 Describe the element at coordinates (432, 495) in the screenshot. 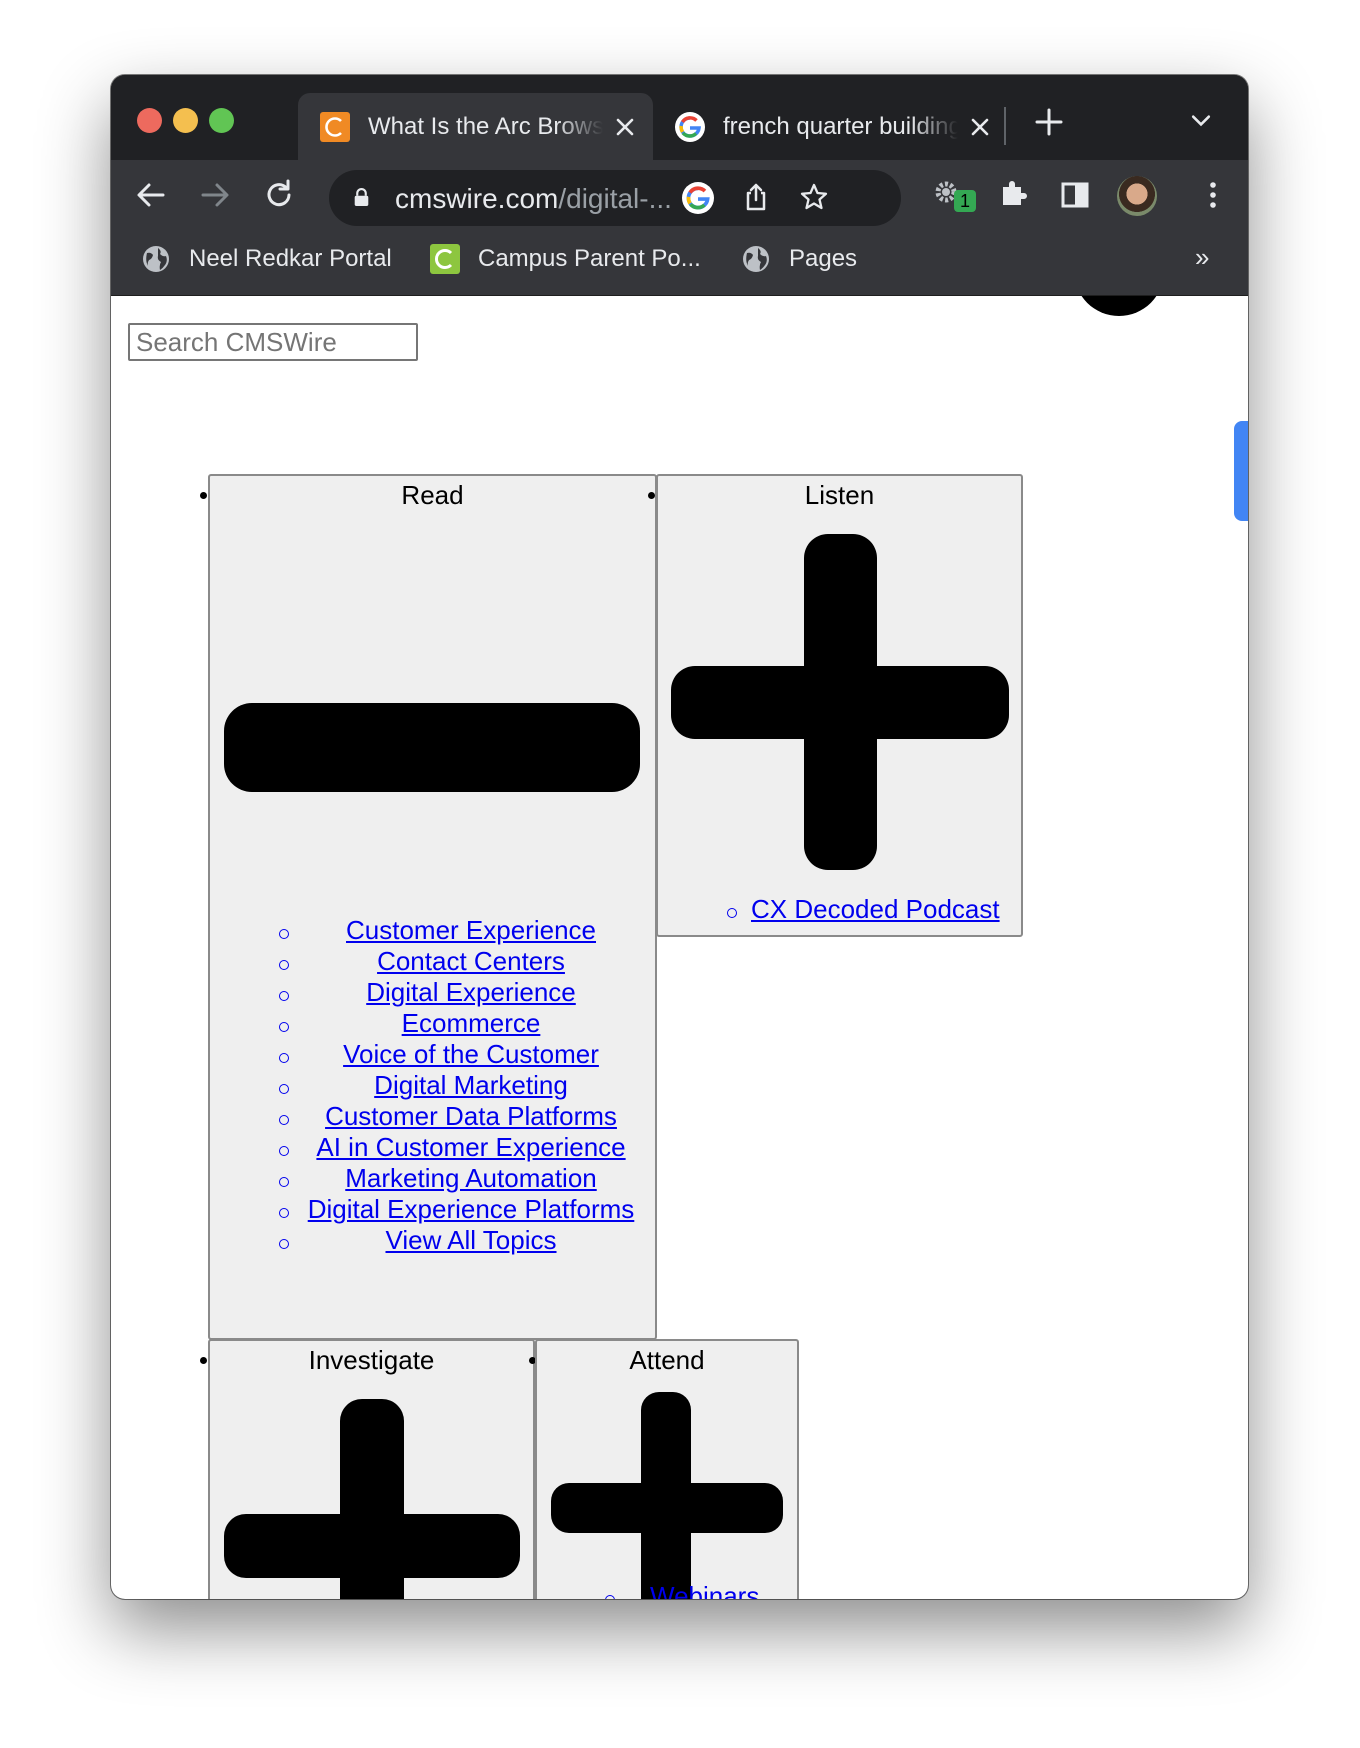

I see `read-title: Read` at that location.